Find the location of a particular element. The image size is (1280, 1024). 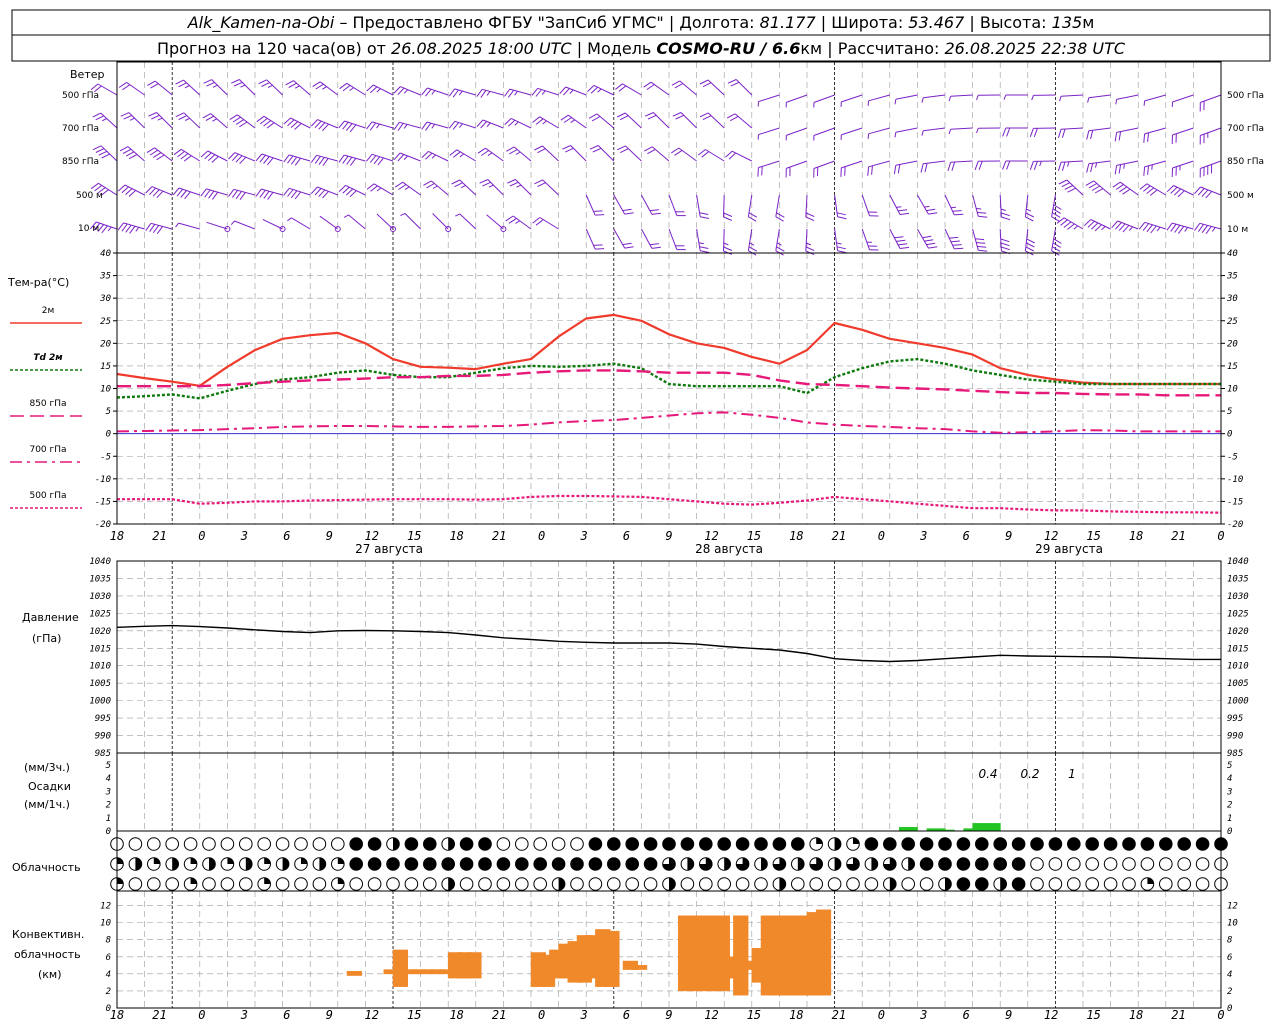

precip-value-2: 0.2 is located at coordinates (1029, 774).